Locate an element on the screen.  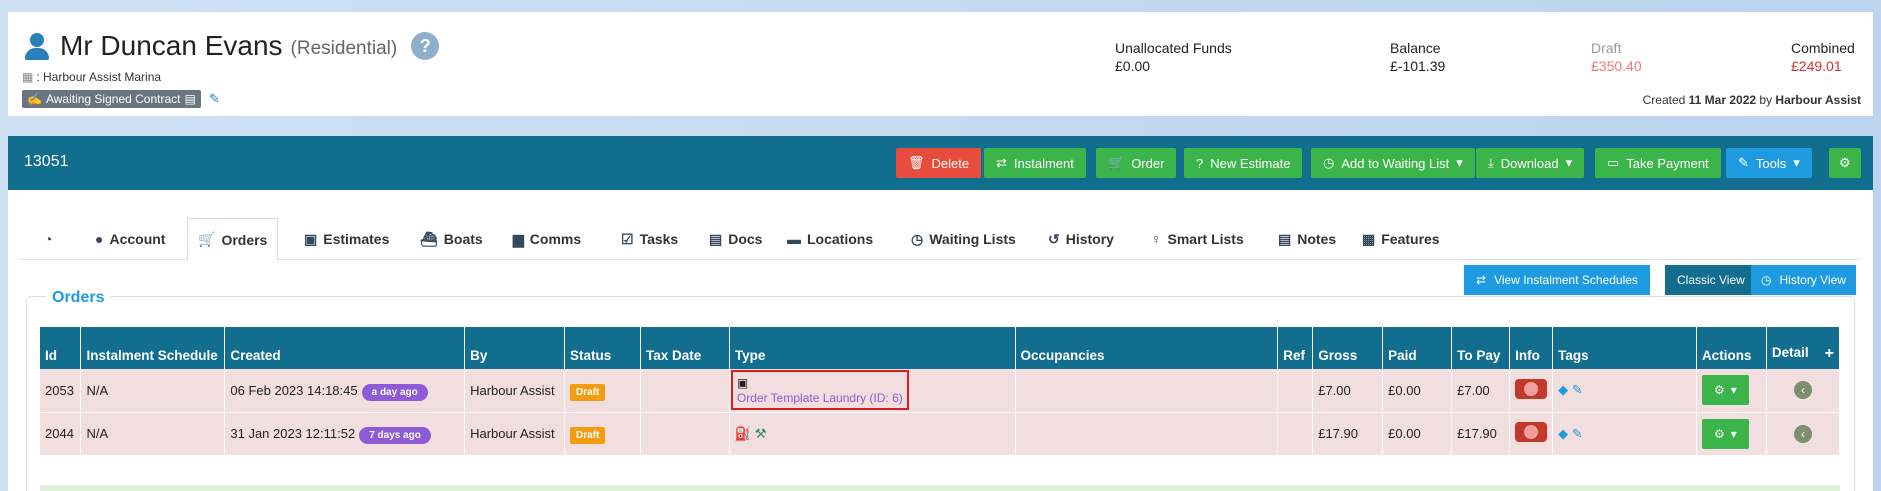
tab-docs: ▤ Docs is located at coordinates (735, 239).